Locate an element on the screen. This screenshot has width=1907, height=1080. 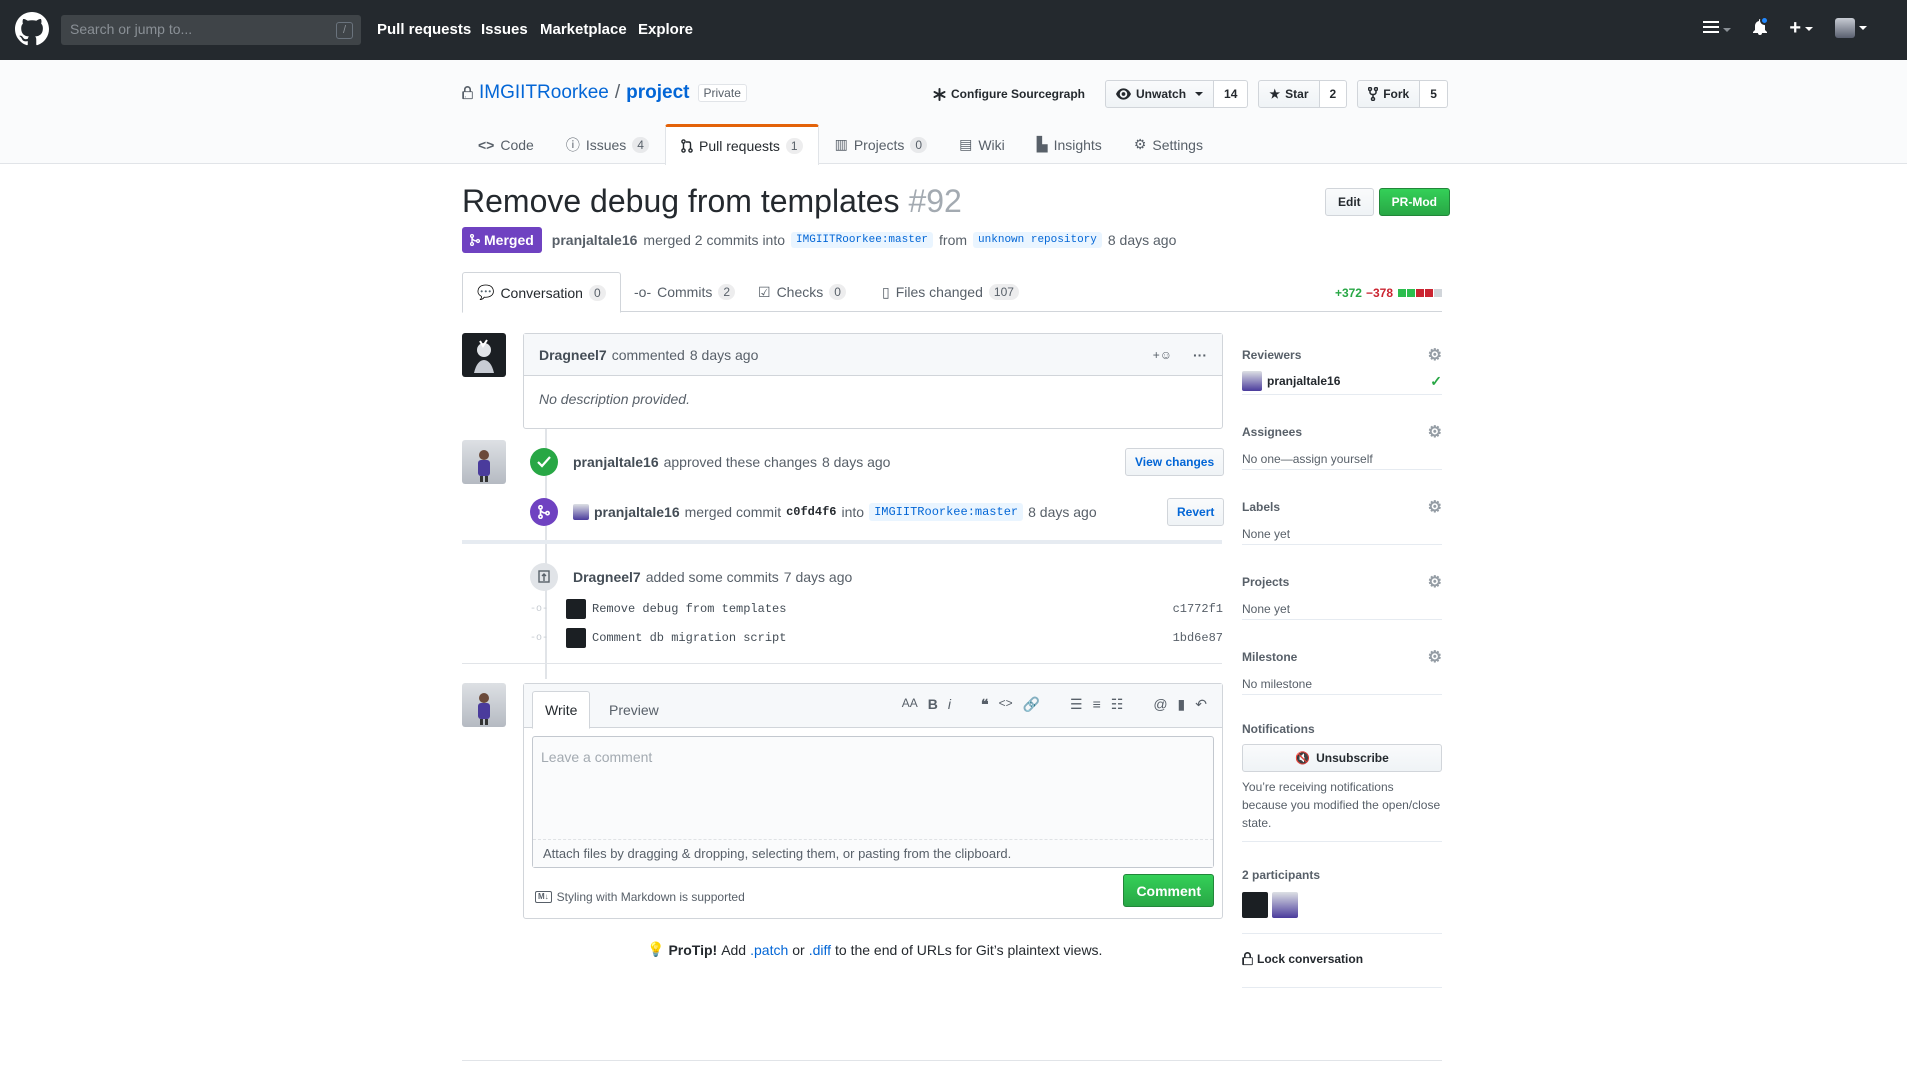
tab-files-changed: ▯ Files changed 107 is located at coordinates (950, 292).